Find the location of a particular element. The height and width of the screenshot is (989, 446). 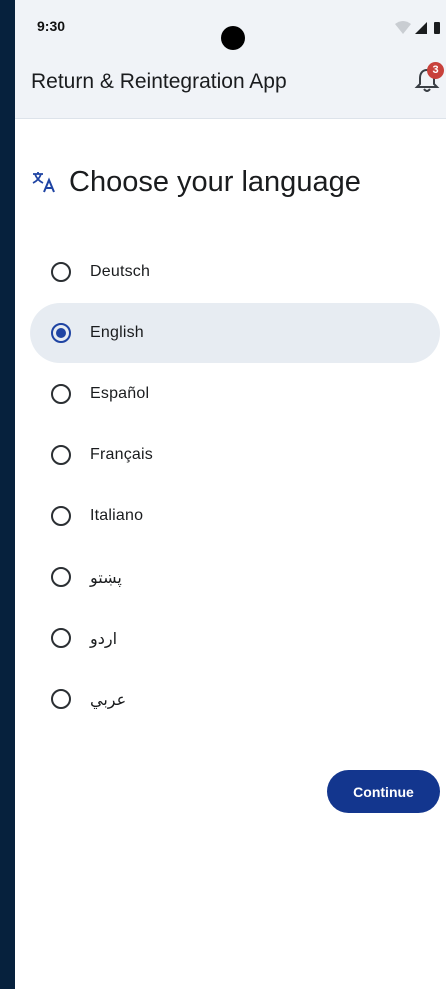

language-label: پښتو is located at coordinates (106, 578).